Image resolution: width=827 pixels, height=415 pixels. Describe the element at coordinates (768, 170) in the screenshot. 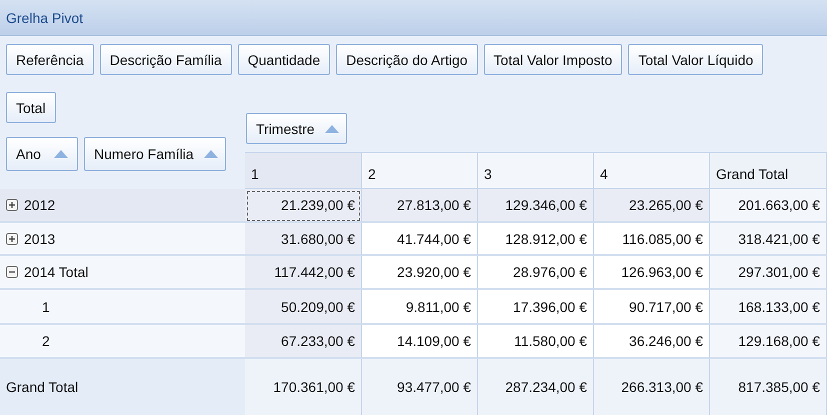

I see `column-header: Grand Total` at that location.